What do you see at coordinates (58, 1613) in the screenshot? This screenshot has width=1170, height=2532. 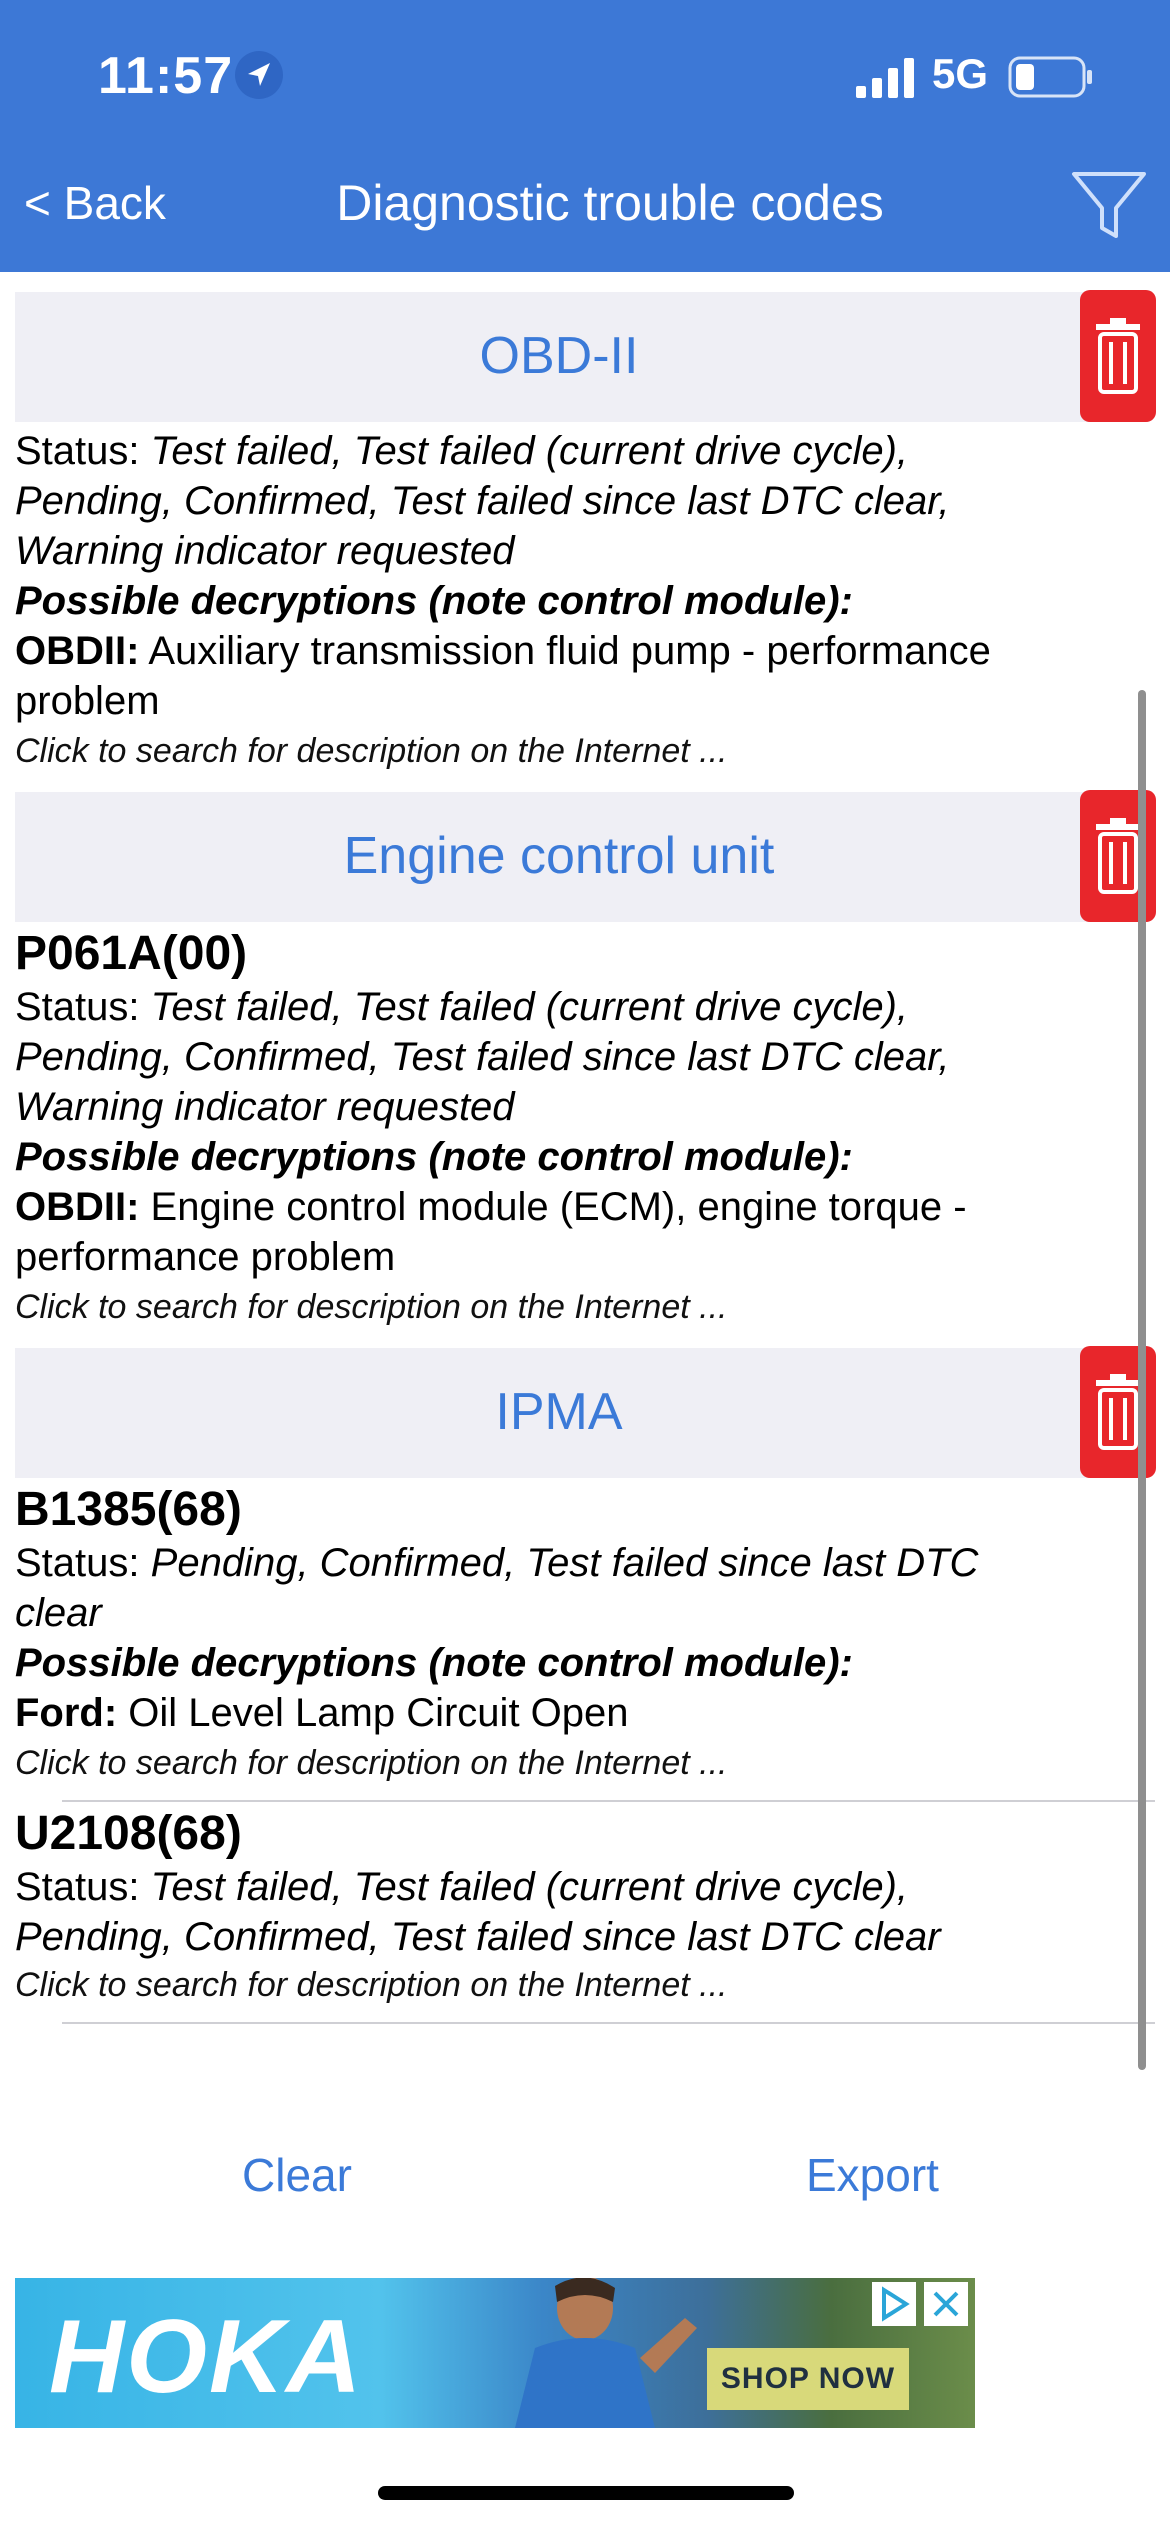 I see `status-line: clear` at bounding box center [58, 1613].